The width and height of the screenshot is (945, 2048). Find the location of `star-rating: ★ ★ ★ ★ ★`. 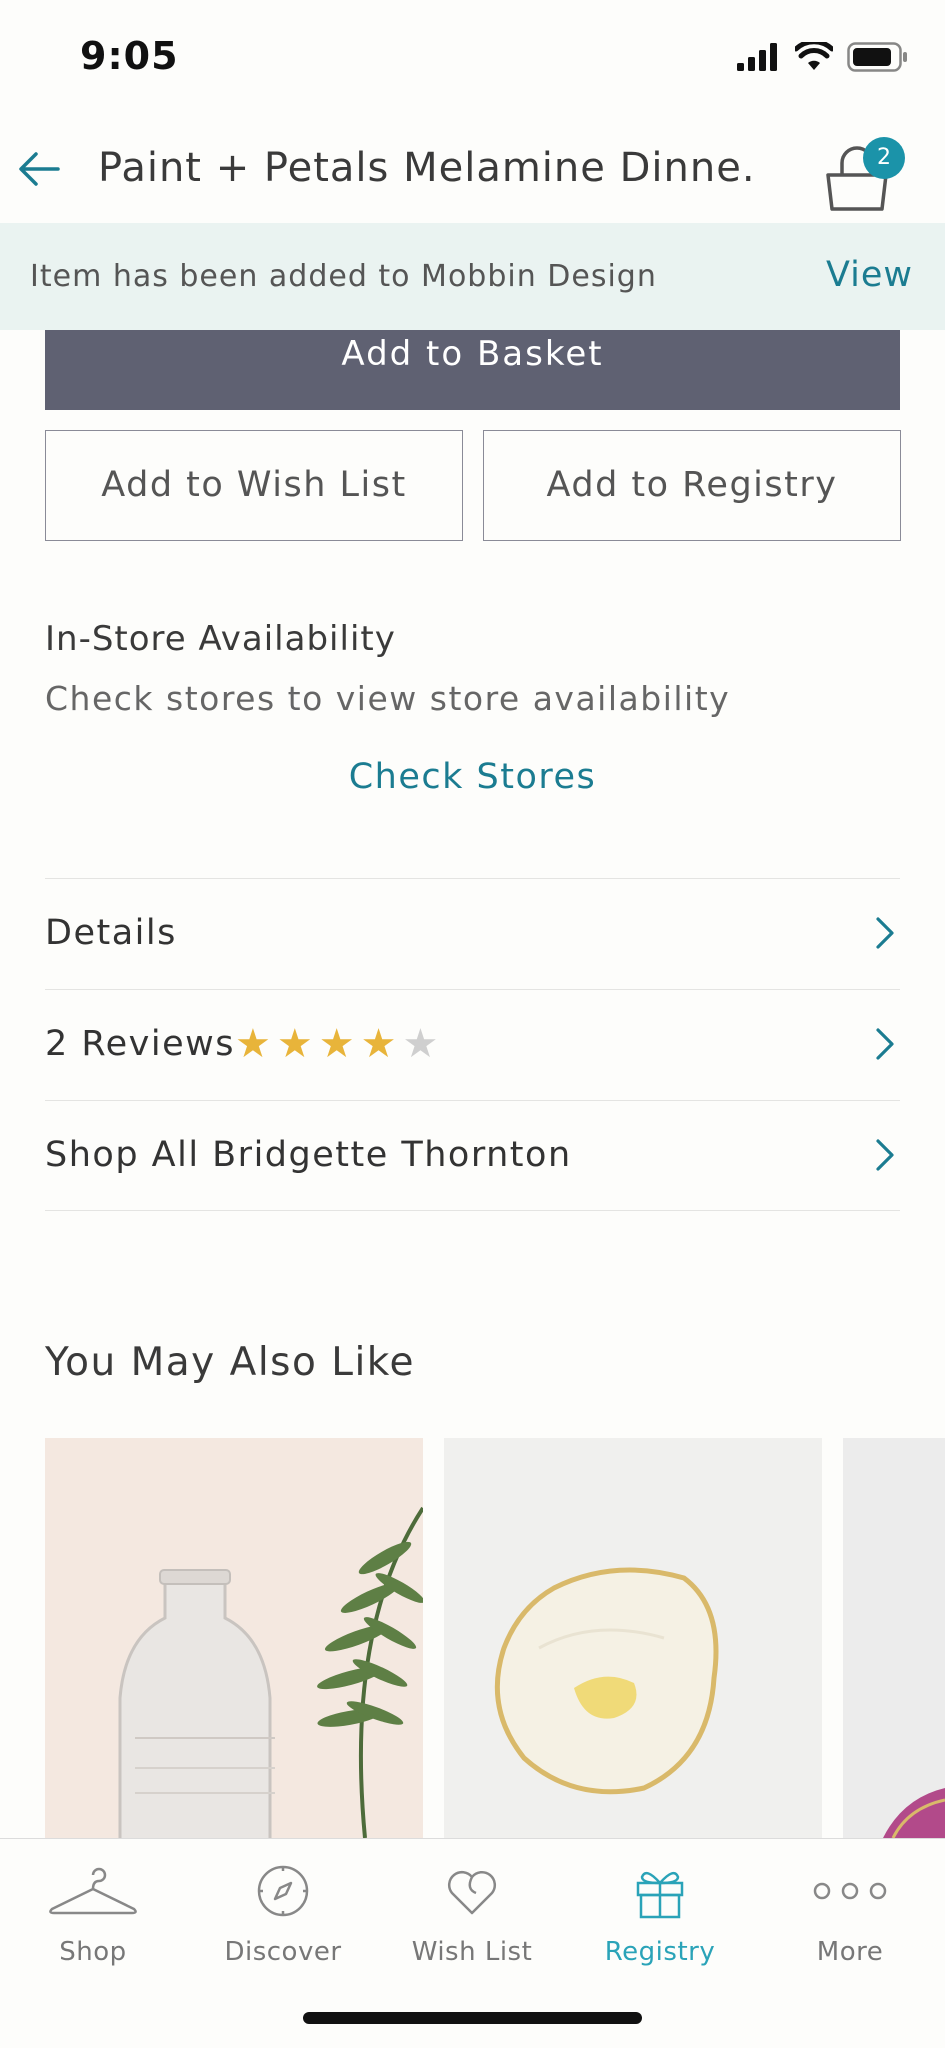

star-rating: ★ ★ ★ ★ ★ is located at coordinates (336, 1044).